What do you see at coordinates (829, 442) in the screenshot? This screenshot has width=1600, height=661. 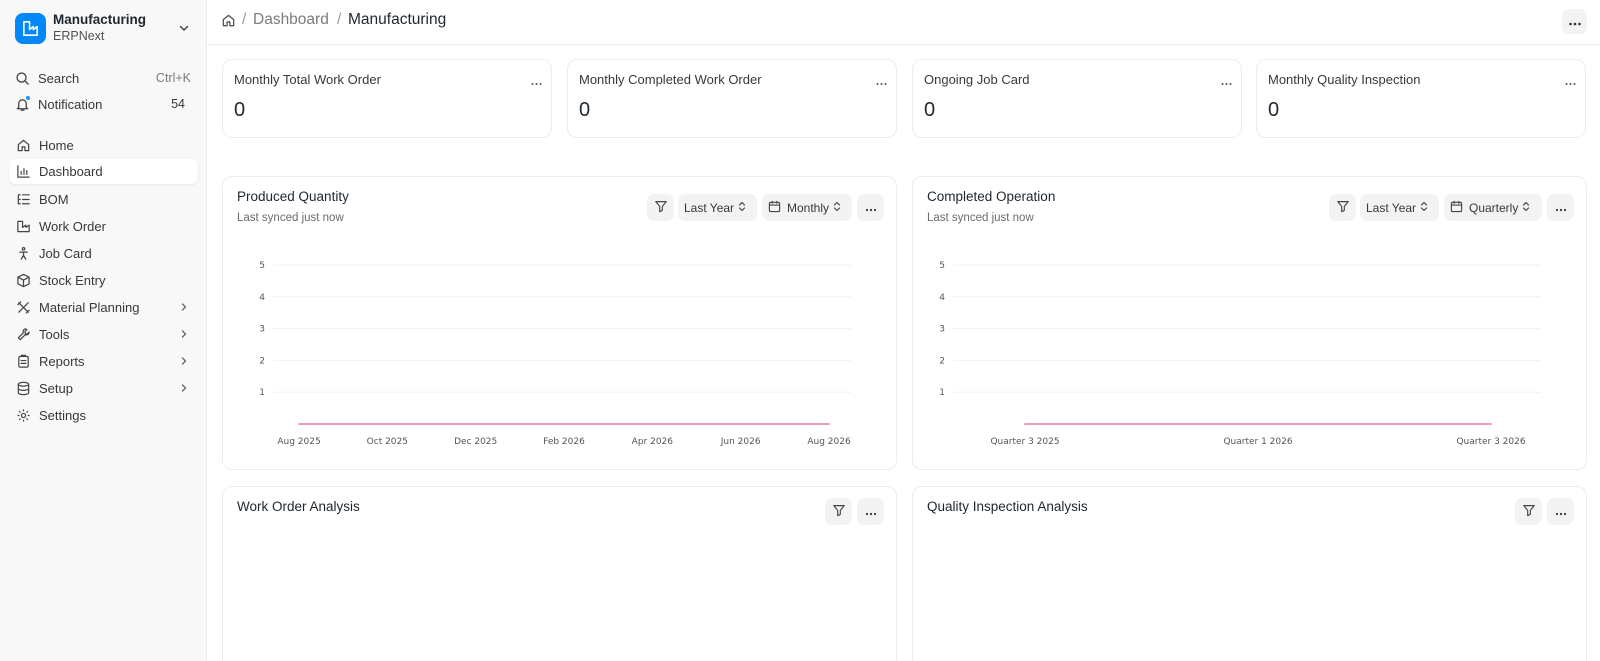 I see `x-tick-label: Aug 2026` at bounding box center [829, 442].